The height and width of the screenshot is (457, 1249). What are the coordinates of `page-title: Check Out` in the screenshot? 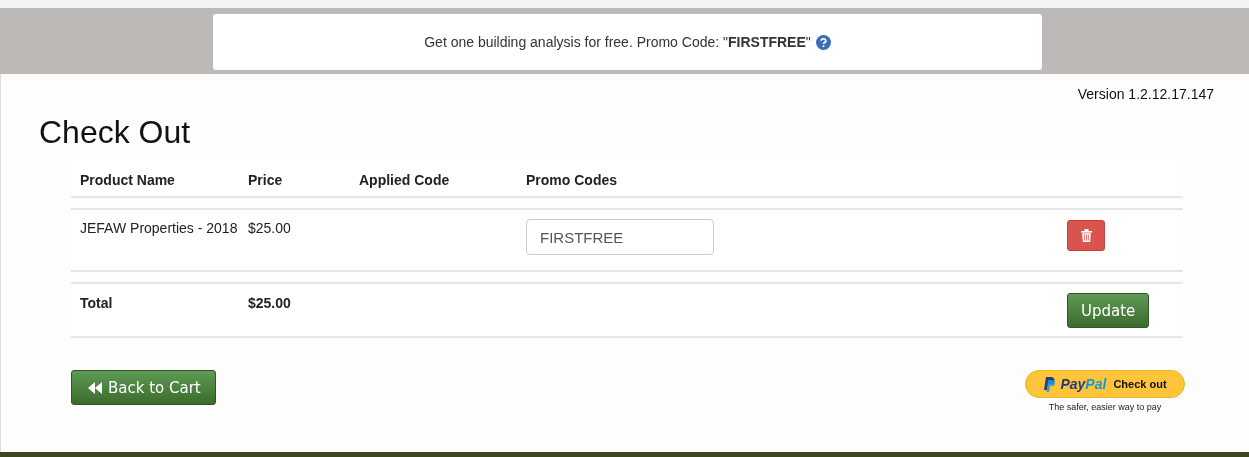 It's located at (115, 132).